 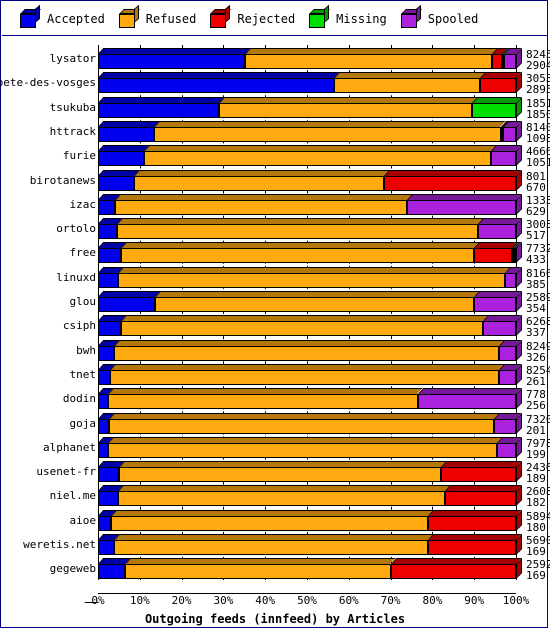 I want to click on bar-value-labels: 778 256, so click(x=536, y=400).